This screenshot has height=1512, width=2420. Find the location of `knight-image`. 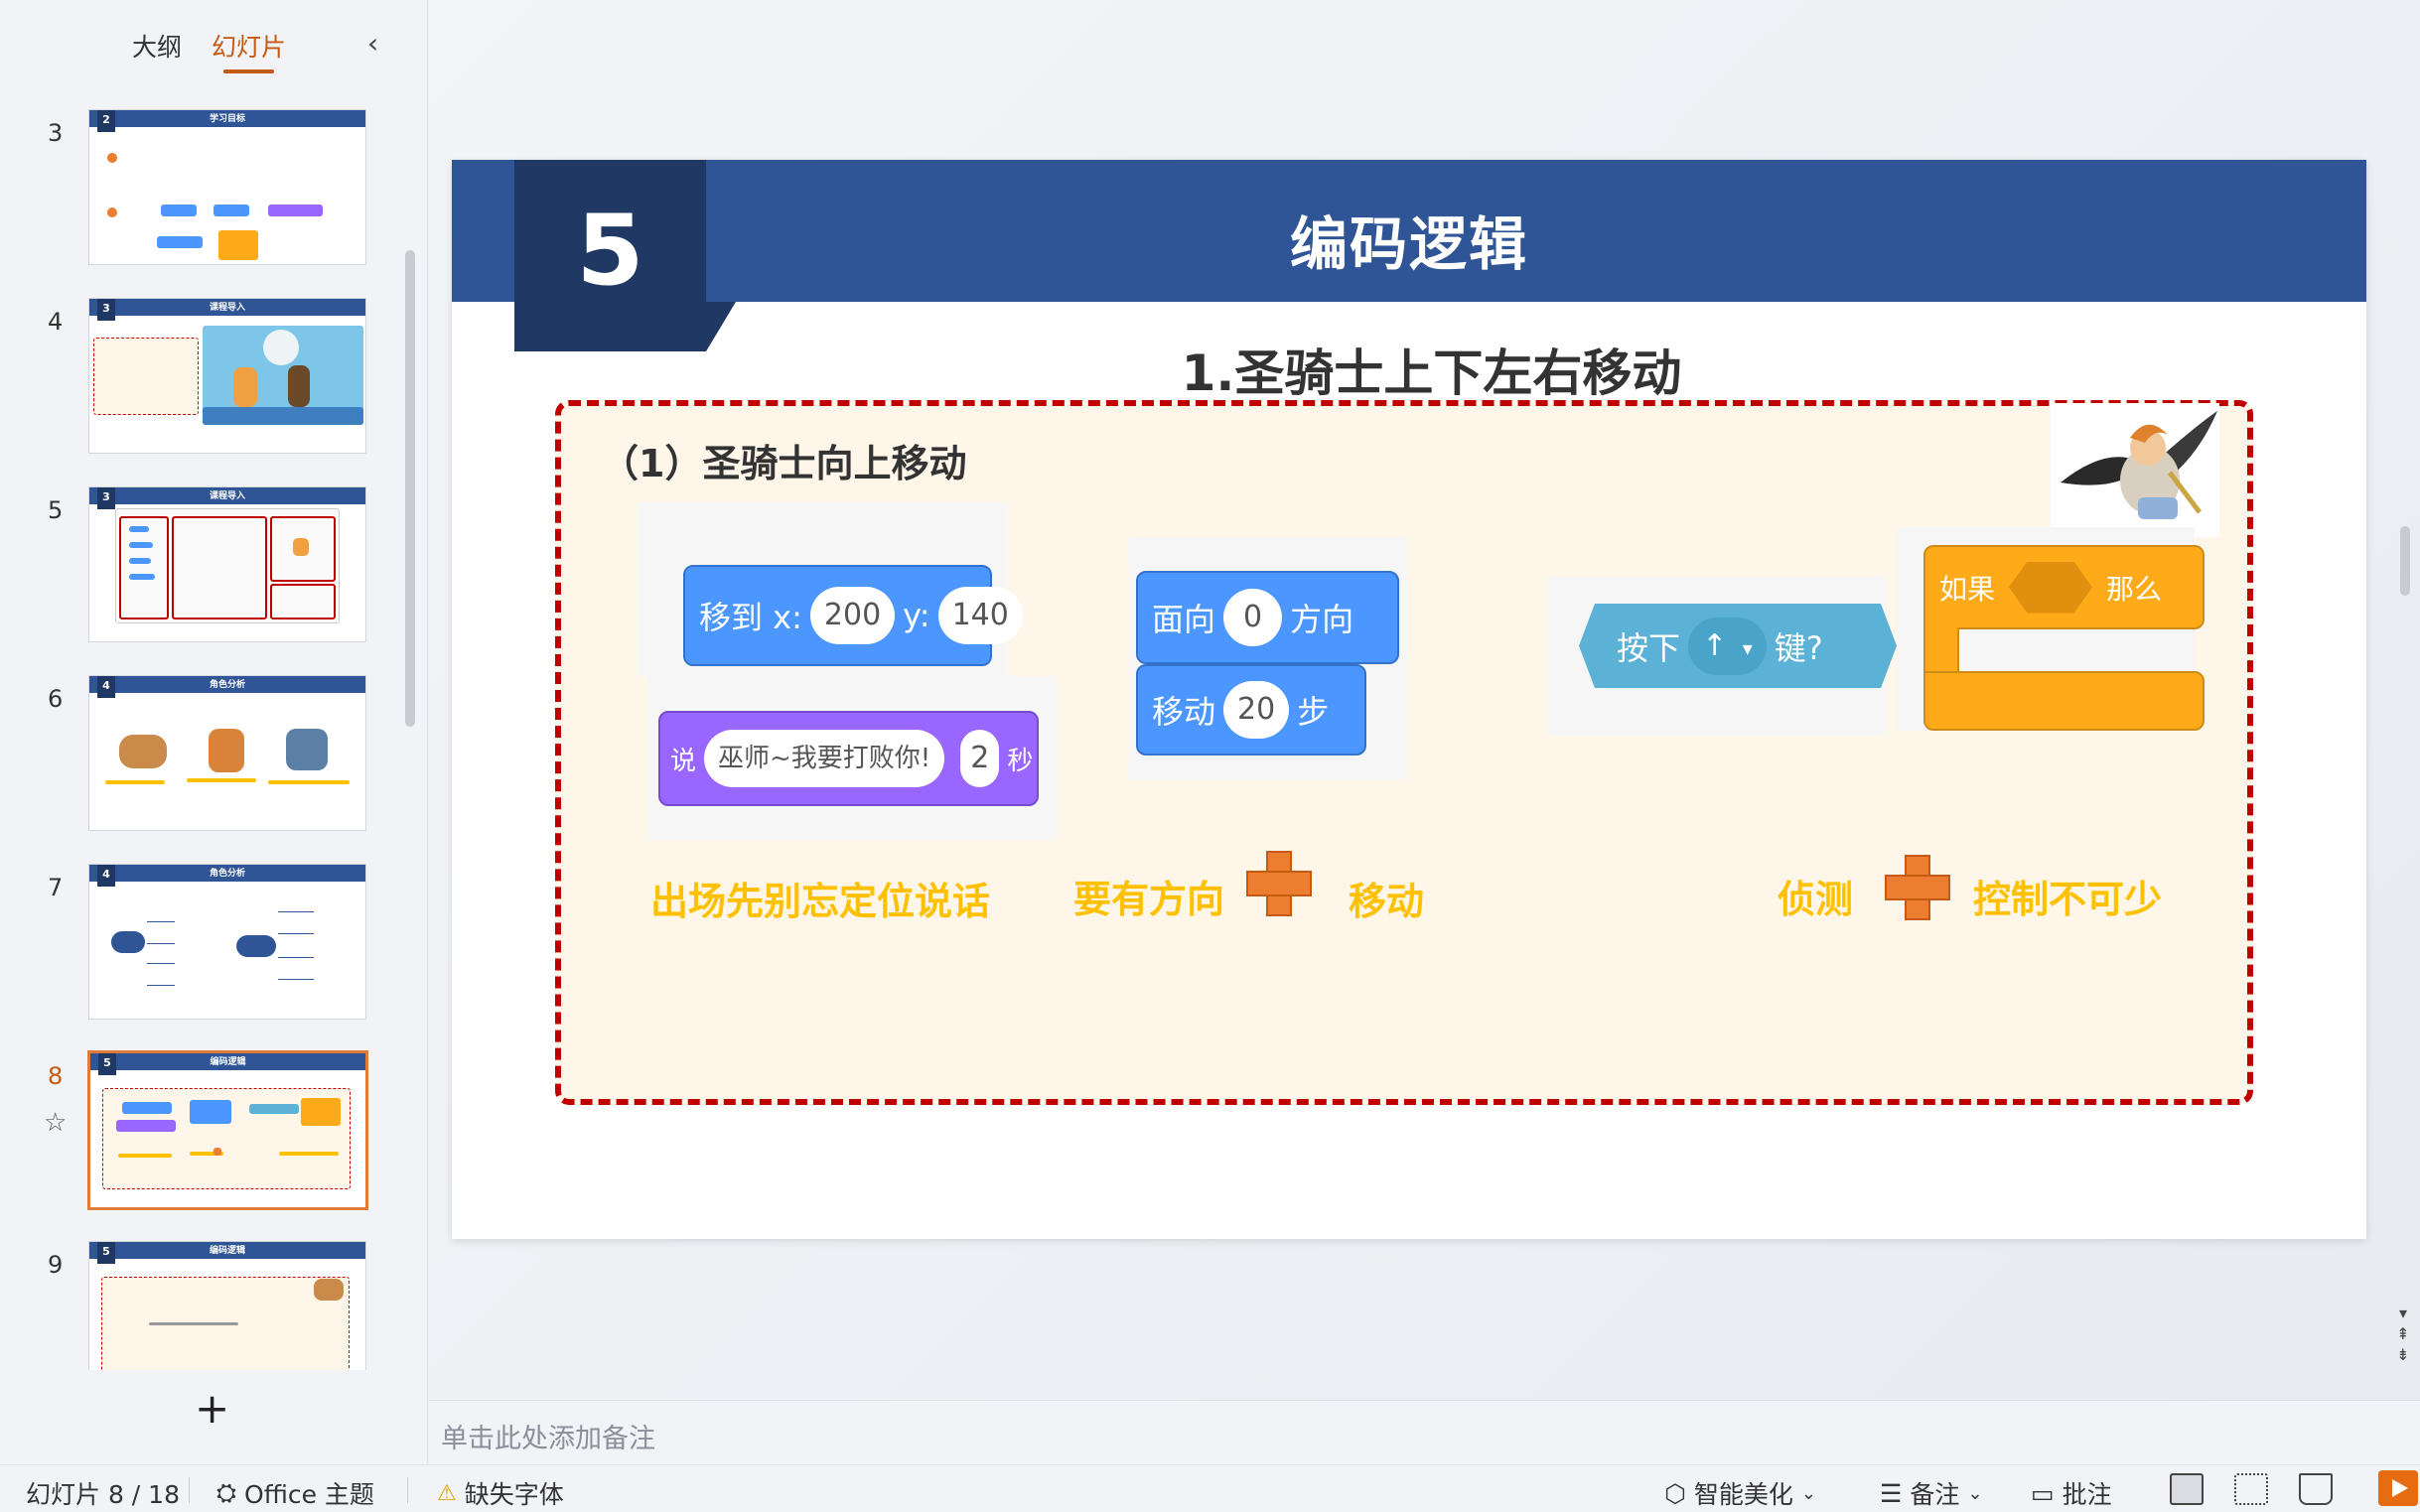

knight-image is located at coordinates (2135, 470).